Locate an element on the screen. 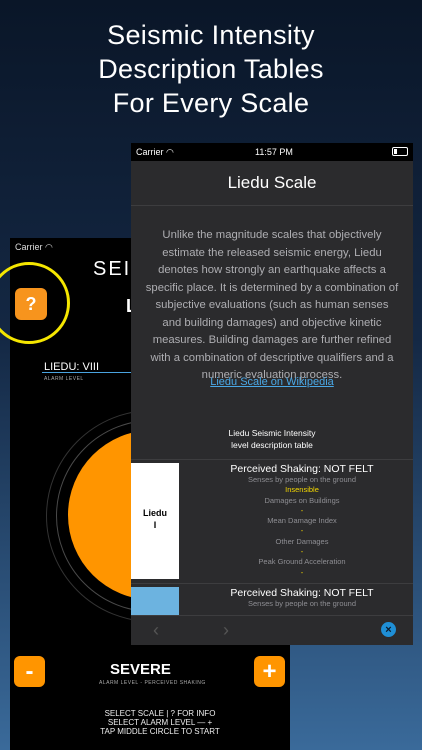  instruction-line: SELECT ALARM LEVEL — + is located at coordinates (160, 722).